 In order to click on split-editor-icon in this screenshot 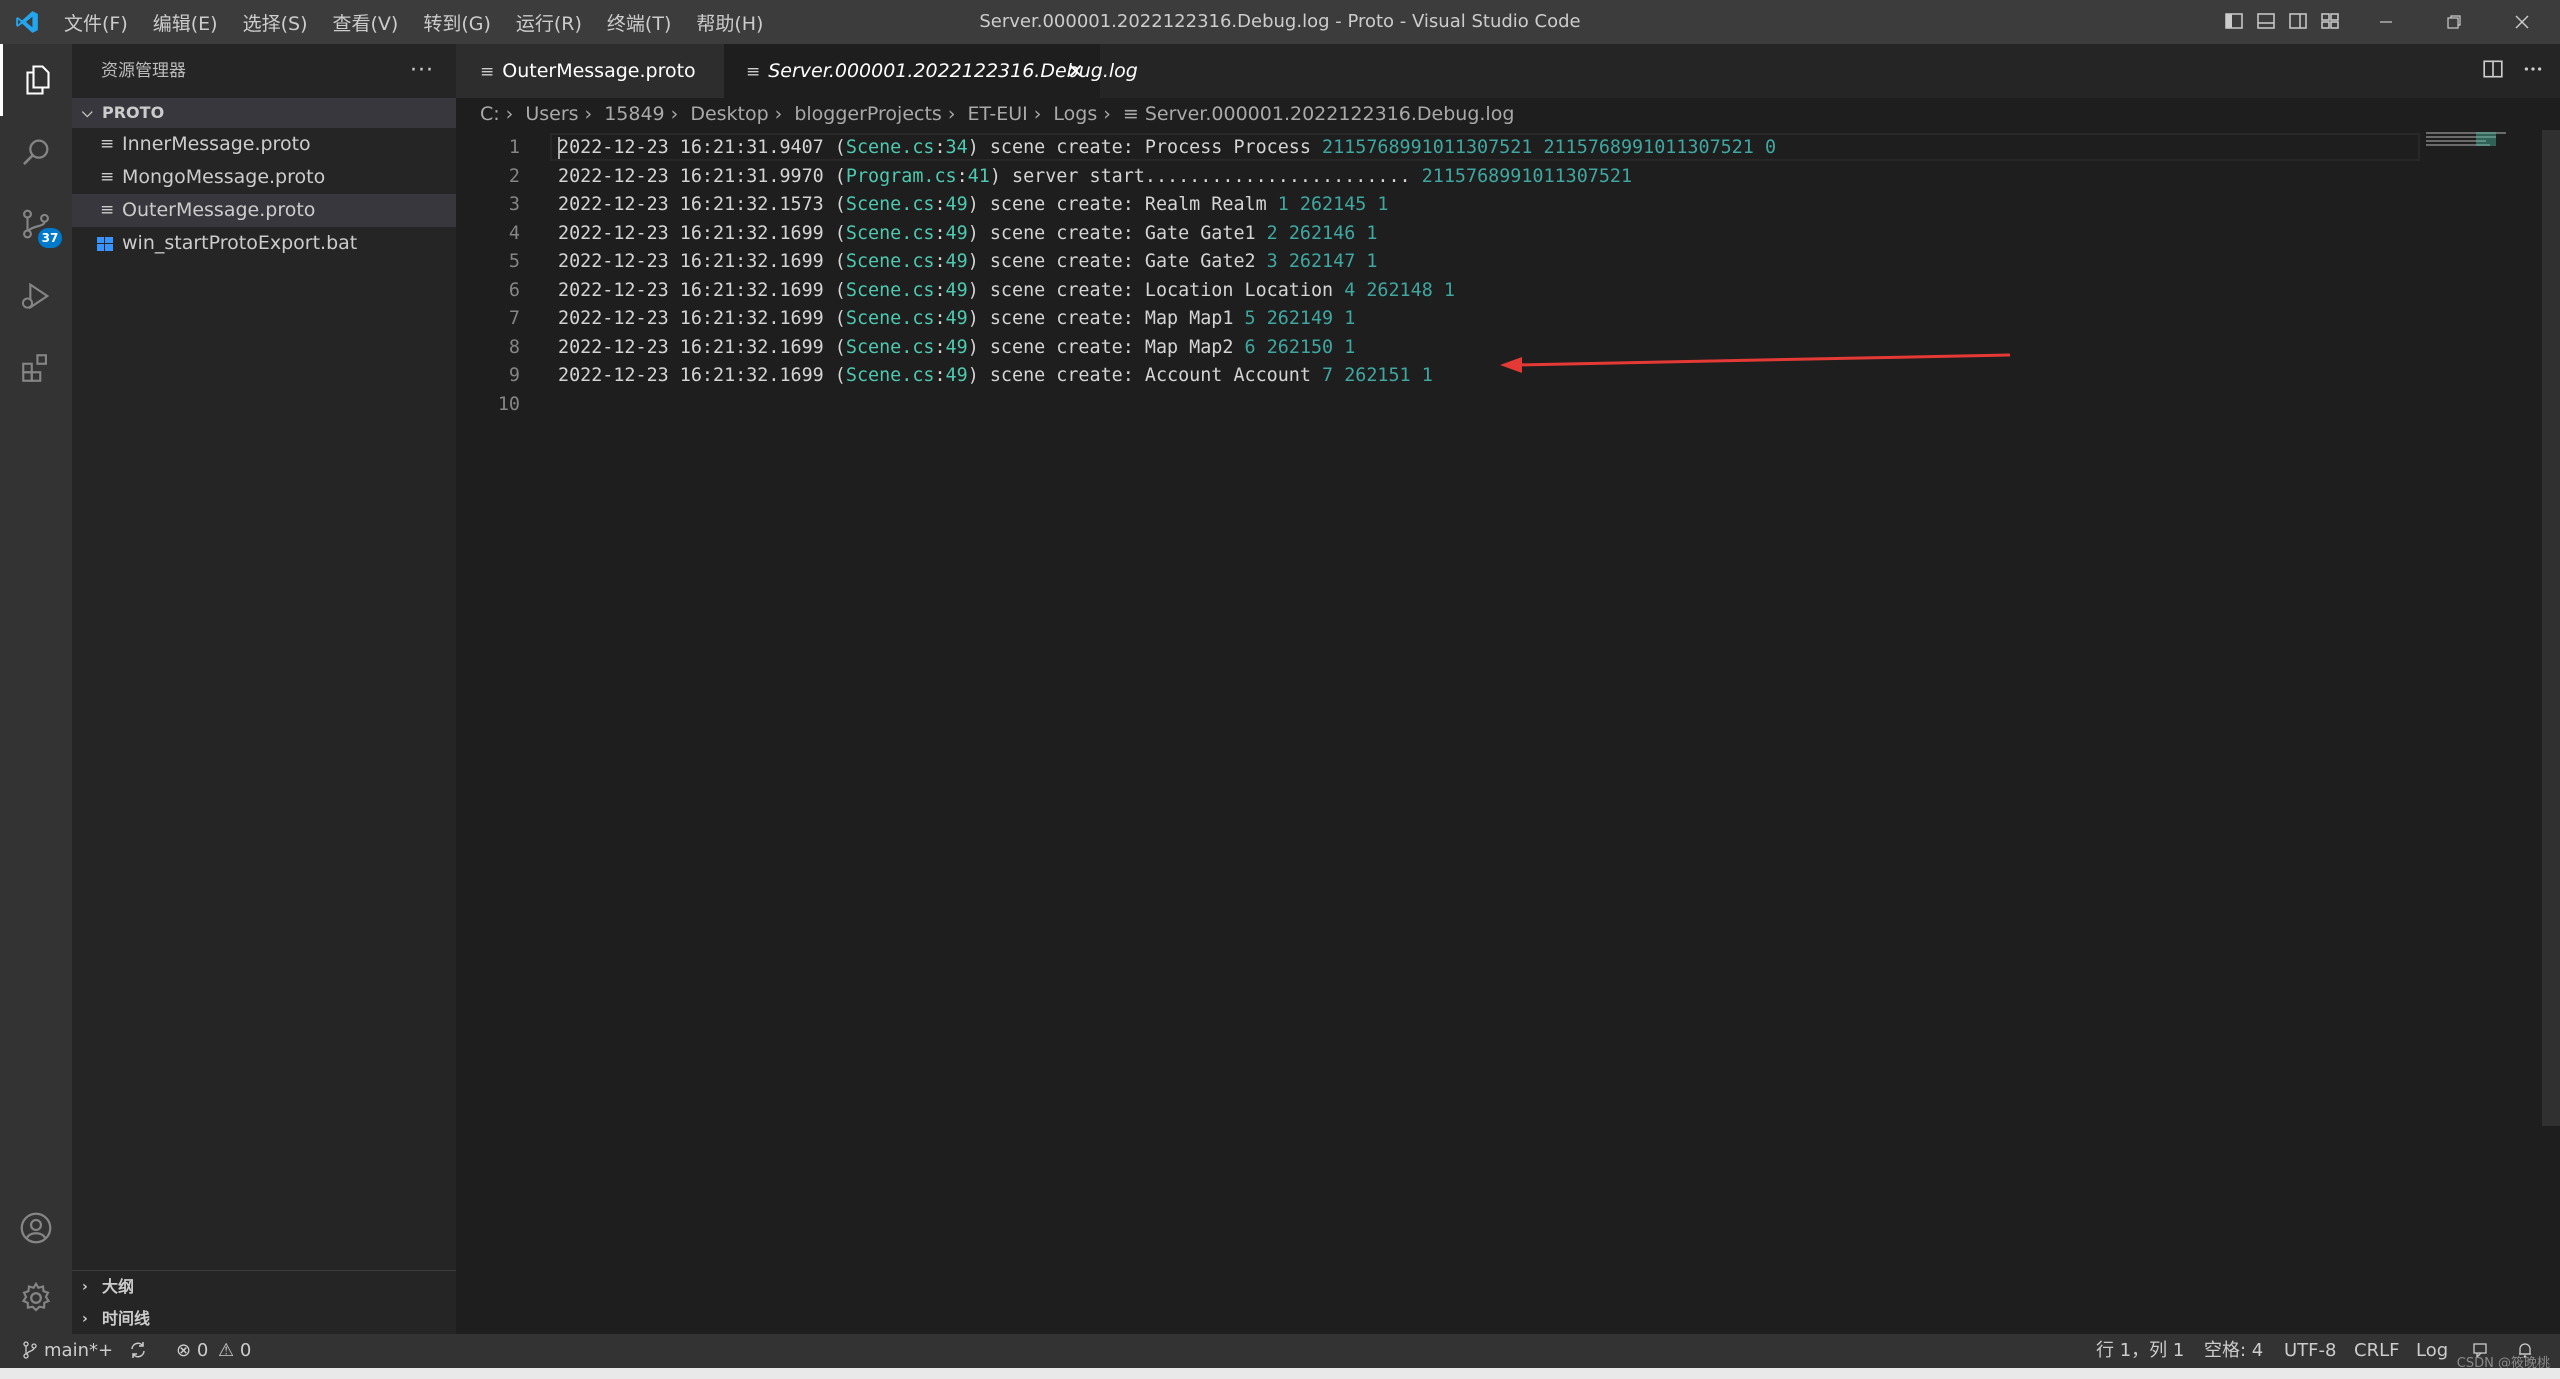, I will do `click(2493, 69)`.